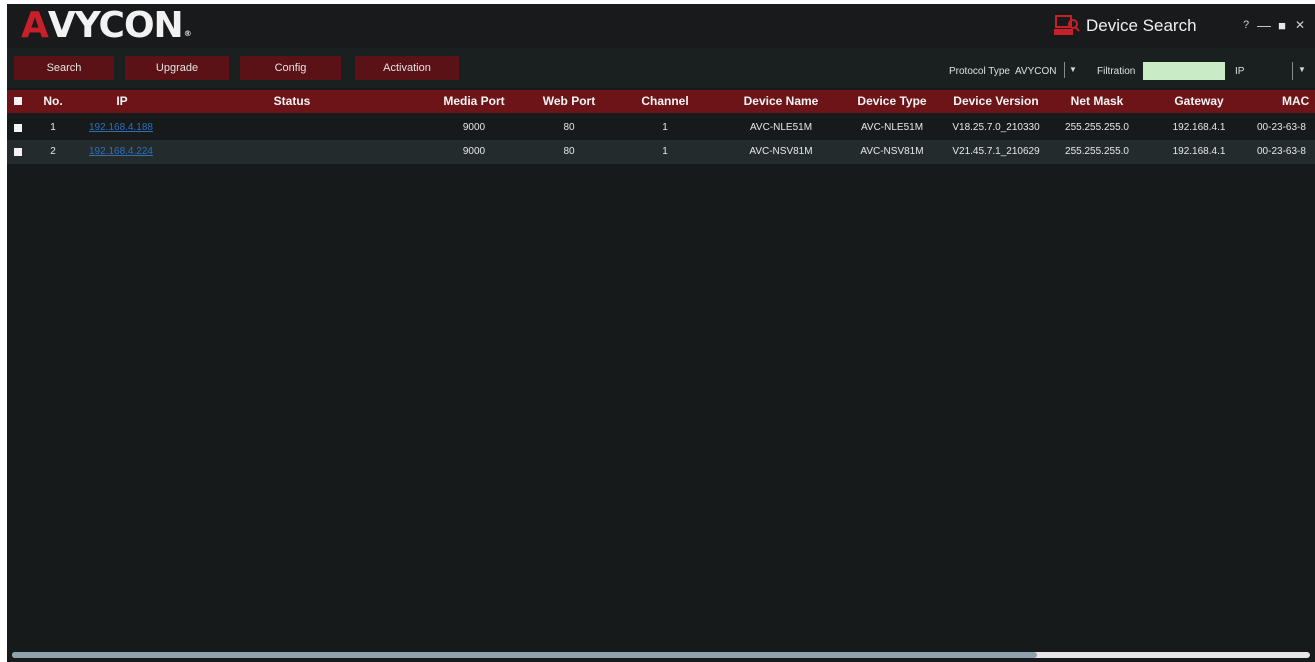  What do you see at coordinates (1302, 69) in the screenshot?
I see `filter-type-dropdown-arrow-icon: ▼` at bounding box center [1302, 69].